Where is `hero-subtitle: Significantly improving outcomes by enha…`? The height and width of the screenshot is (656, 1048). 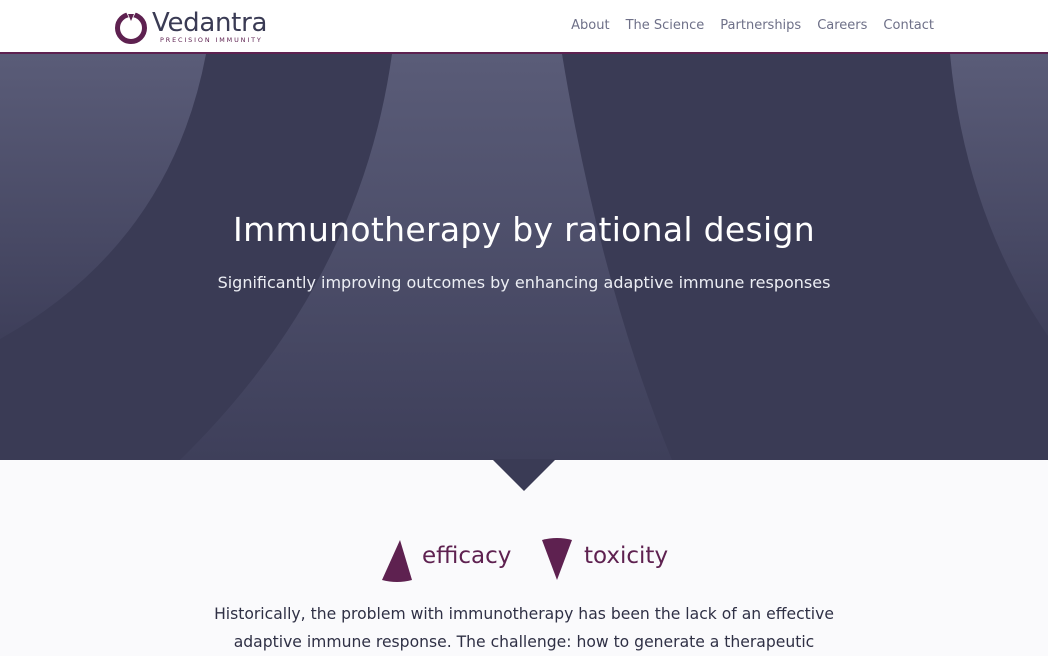 hero-subtitle: Significantly improving outcomes by enha… is located at coordinates (524, 282).